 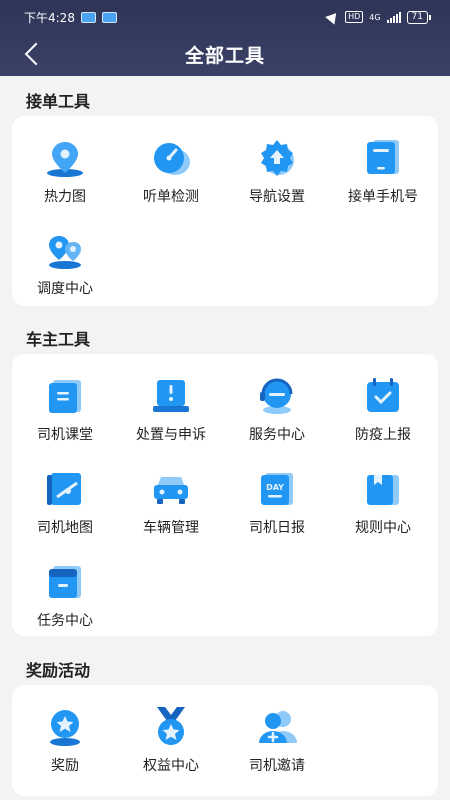 I want to click on heatmap-icon, so click(x=65, y=159).